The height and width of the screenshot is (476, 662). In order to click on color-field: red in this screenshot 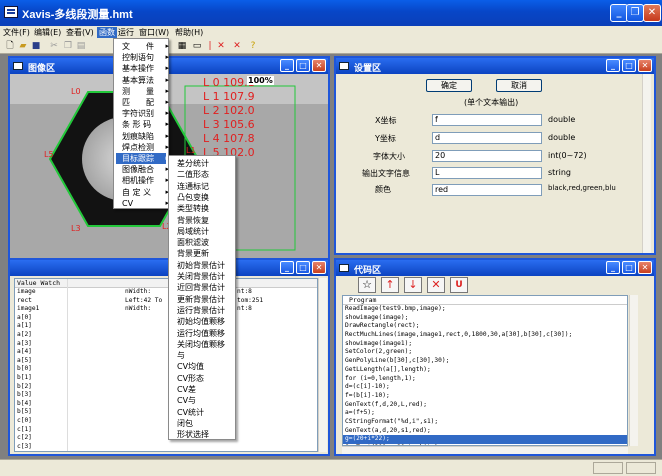, I will do `click(487, 190)`.